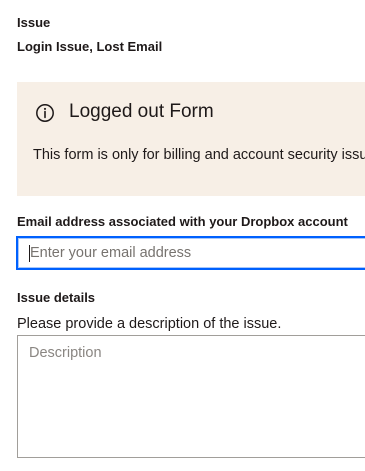  I want to click on text-caret, so click(29, 253).